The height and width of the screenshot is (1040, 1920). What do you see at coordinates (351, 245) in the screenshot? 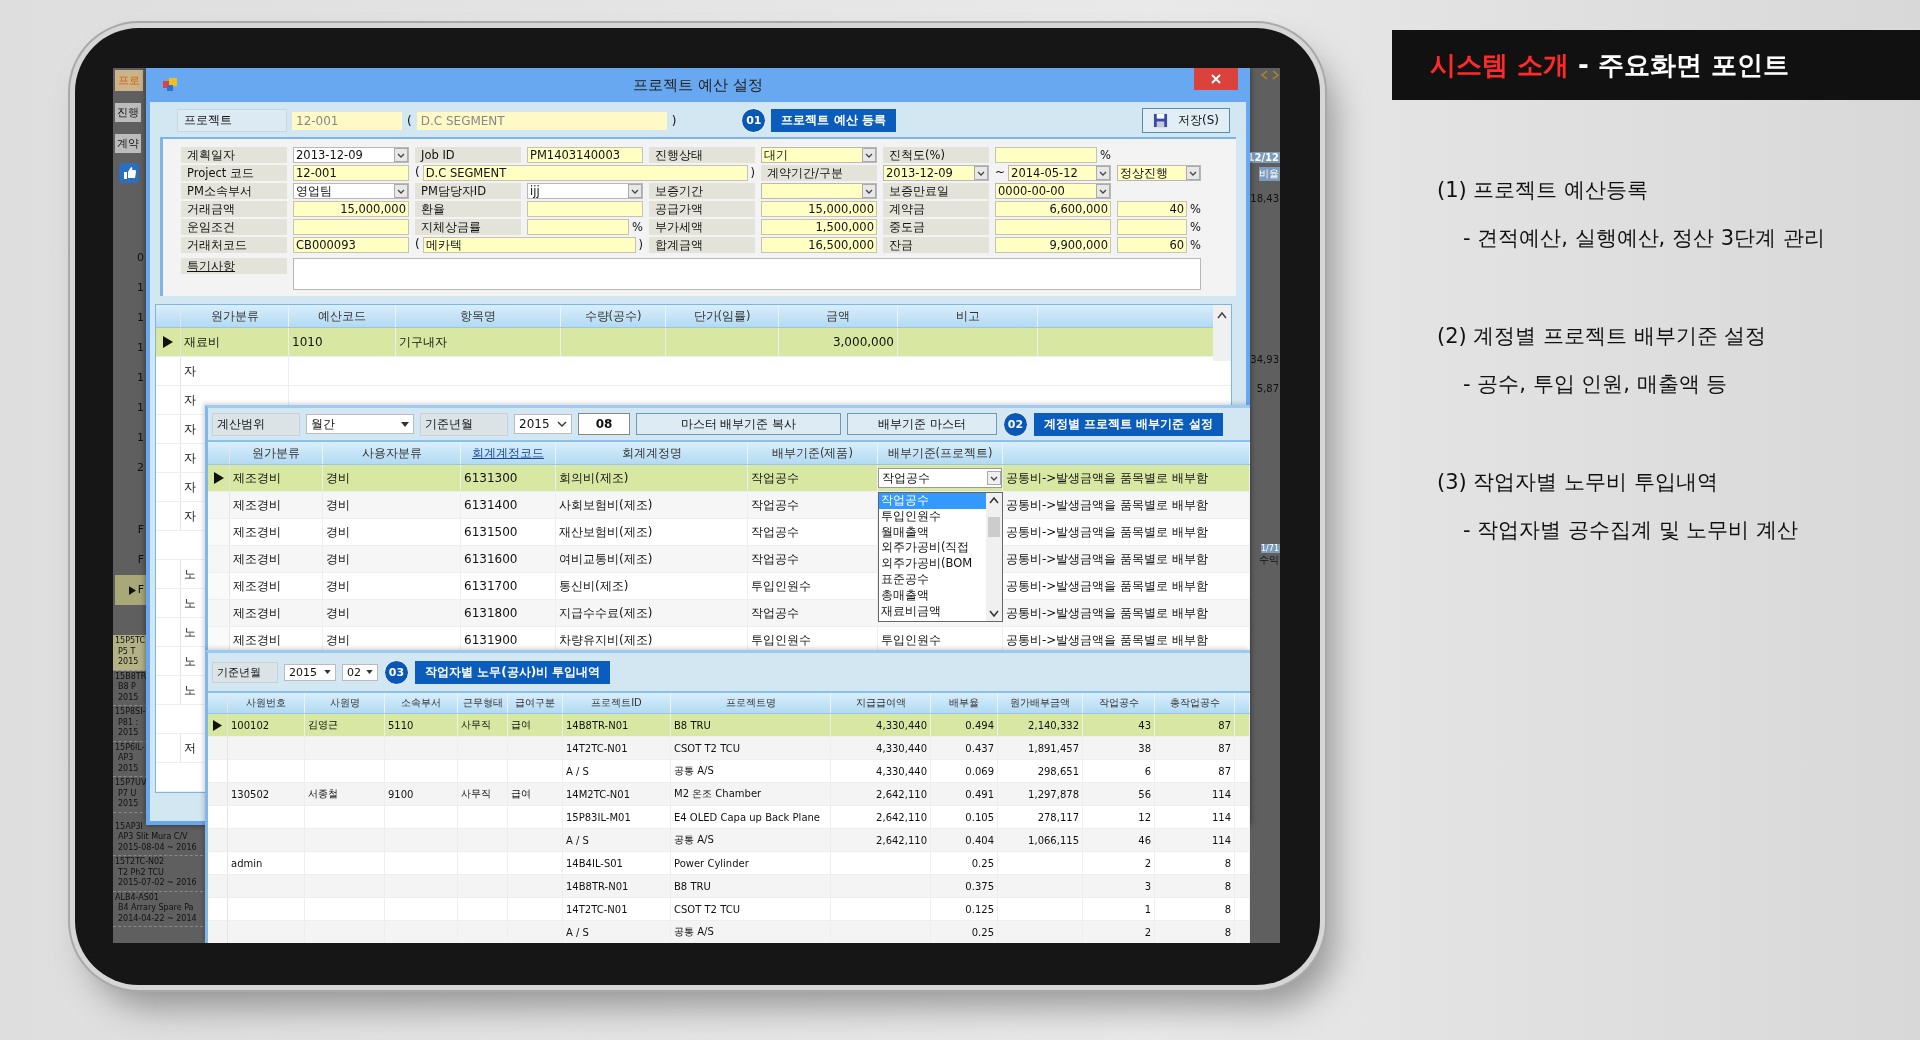
I see `text-field: CB000093` at bounding box center [351, 245].